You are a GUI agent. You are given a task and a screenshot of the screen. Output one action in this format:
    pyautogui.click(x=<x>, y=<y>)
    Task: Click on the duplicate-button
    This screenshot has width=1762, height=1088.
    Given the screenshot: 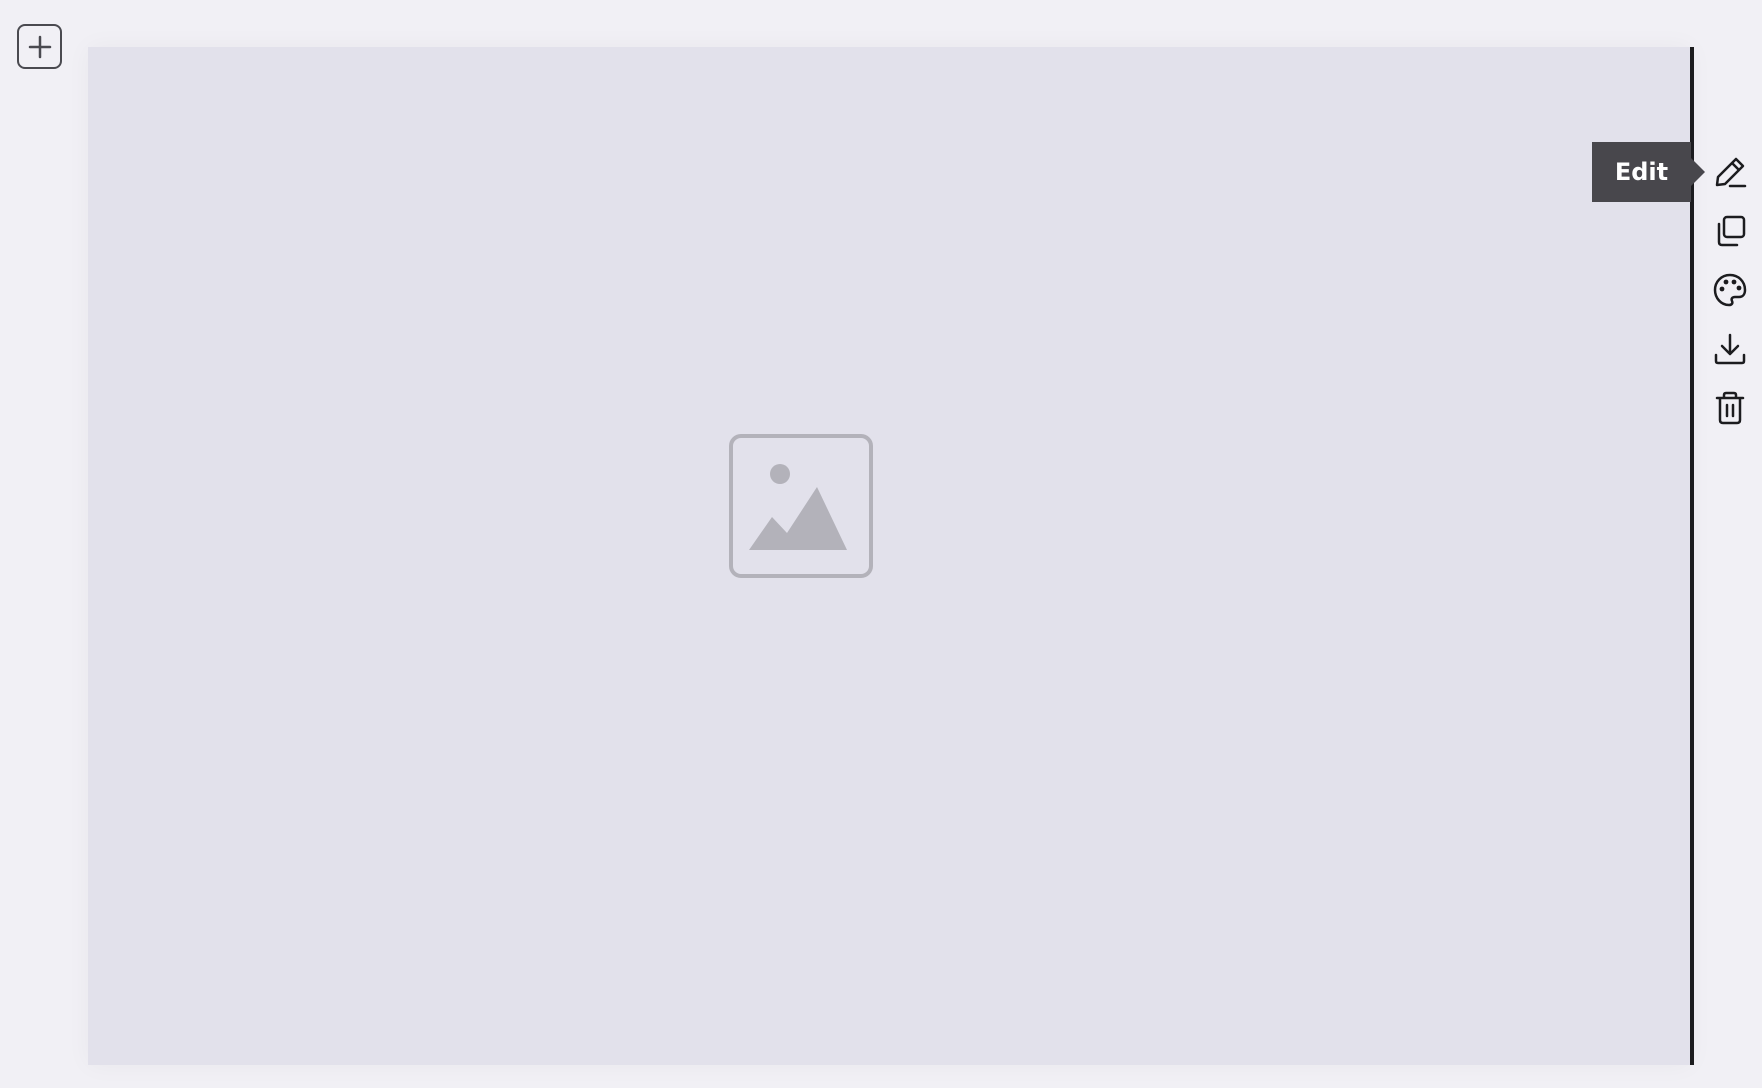 What is the action you would take?
    pyautogui.click(x=1730, y=231)
    